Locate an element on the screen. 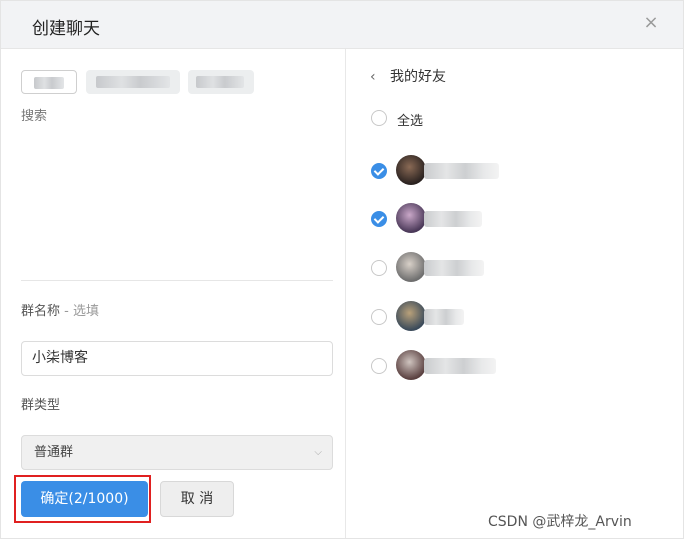 This screenshot has width=684, height=539. select-all-label: 全选 is located at coordinates (410, 119).